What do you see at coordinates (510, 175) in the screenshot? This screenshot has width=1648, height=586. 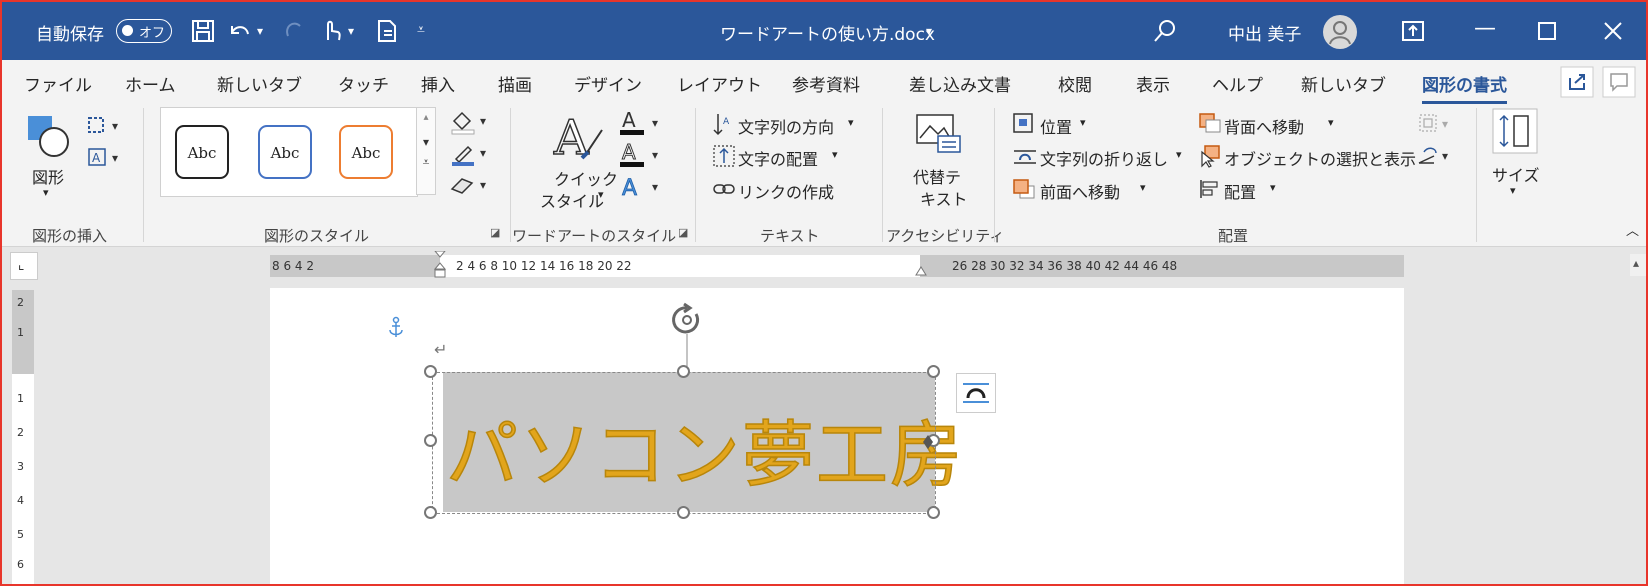 I see `separator` at bounding box center [510, 175].